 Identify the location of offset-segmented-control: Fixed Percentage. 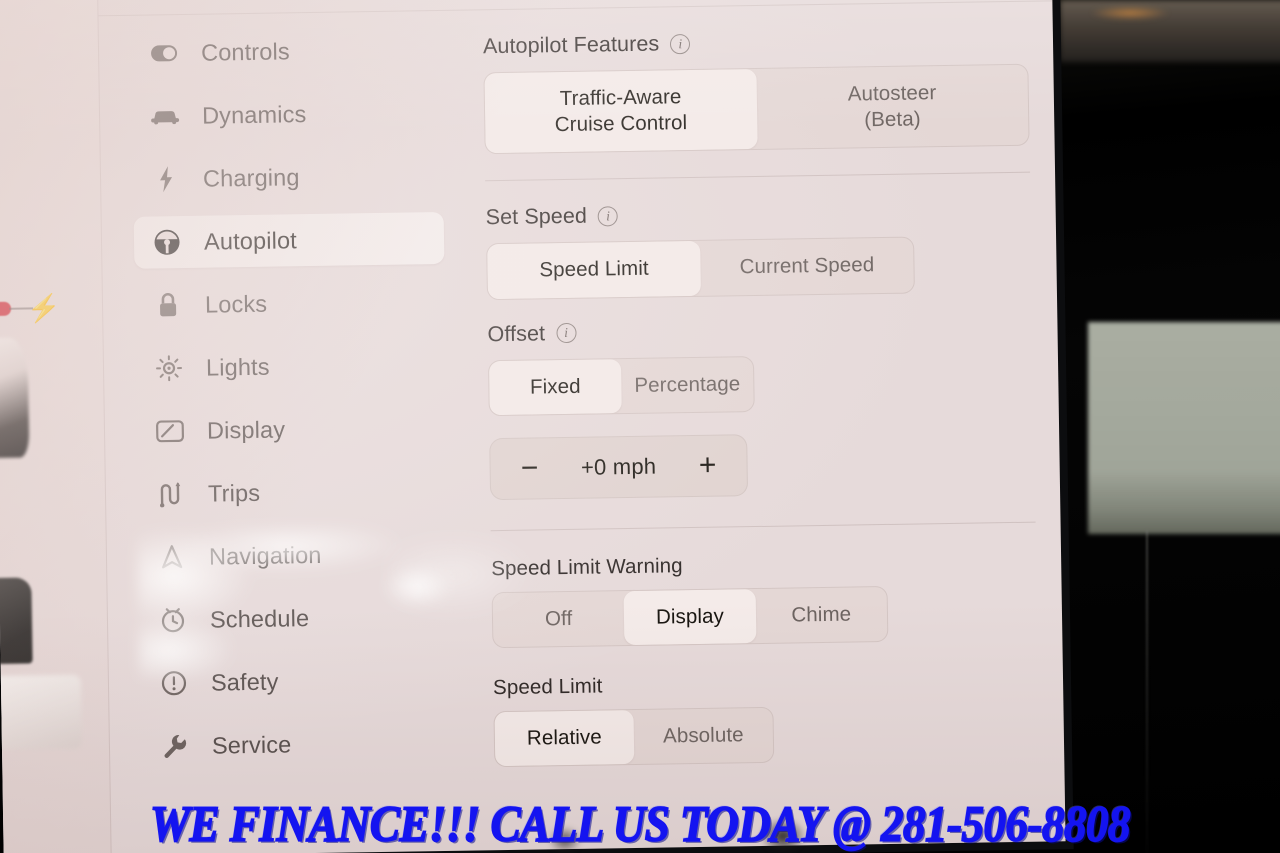
(621, 386).